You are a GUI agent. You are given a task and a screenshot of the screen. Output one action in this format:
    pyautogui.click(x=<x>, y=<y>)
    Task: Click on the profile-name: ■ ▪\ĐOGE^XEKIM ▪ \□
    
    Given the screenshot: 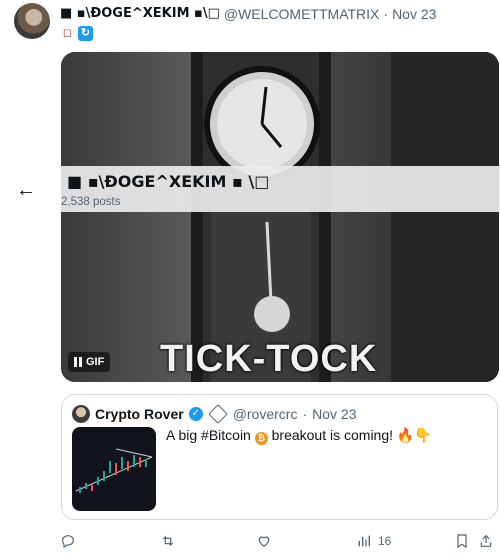 What is the action you would take?
    pyautogui.click(x=168, y=181)
    